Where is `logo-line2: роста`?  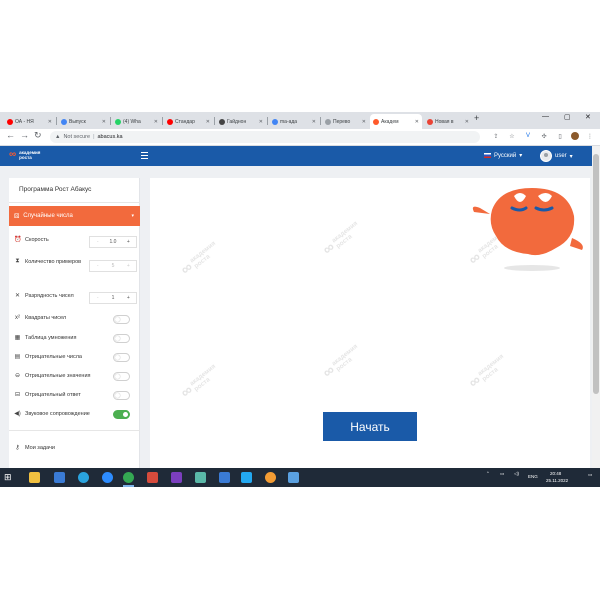
logo-line2: роста is located at coordinates (25, 157).